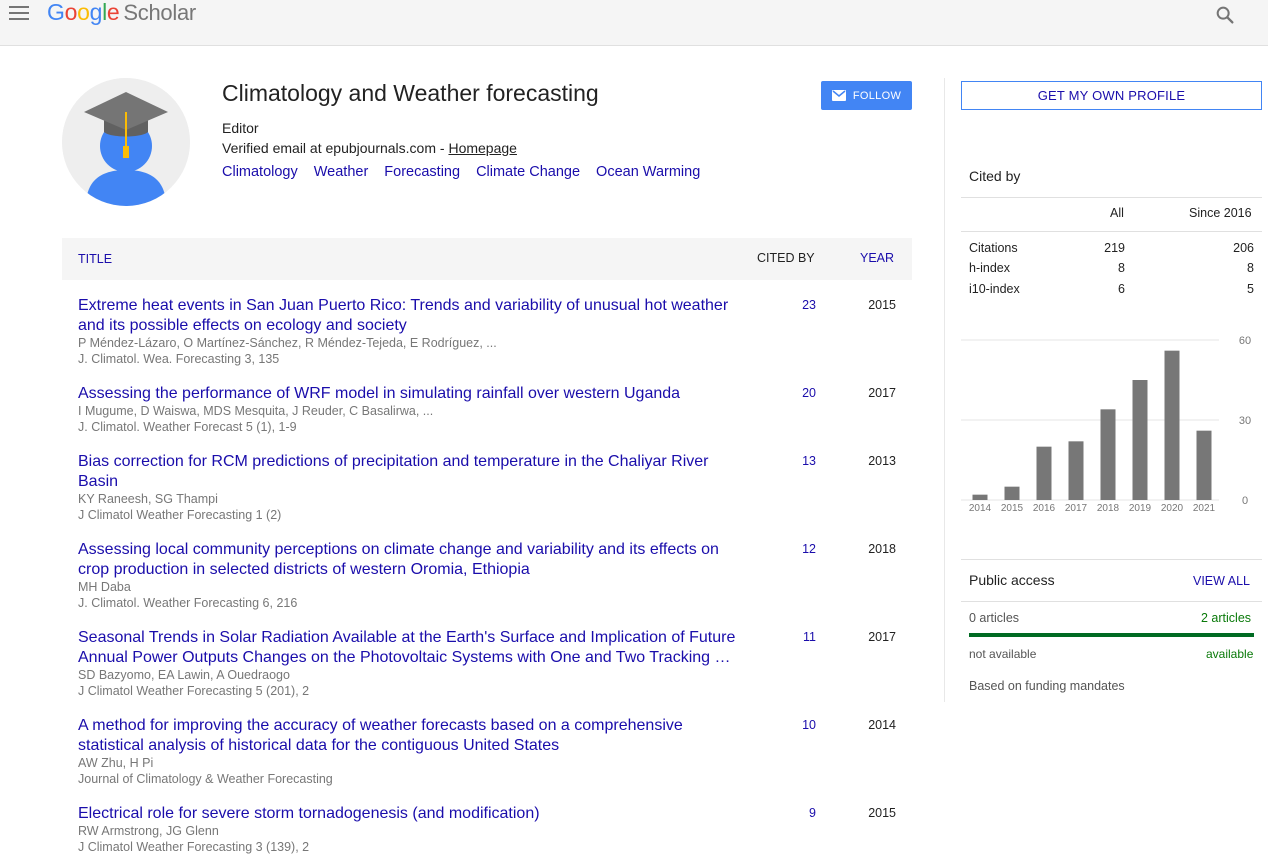 The image size is (1268, 864). What do you see at coordinates (1250, 268) in the screenshot?
I see `stat-since-value: 8` at bounding box center [1250, 268].